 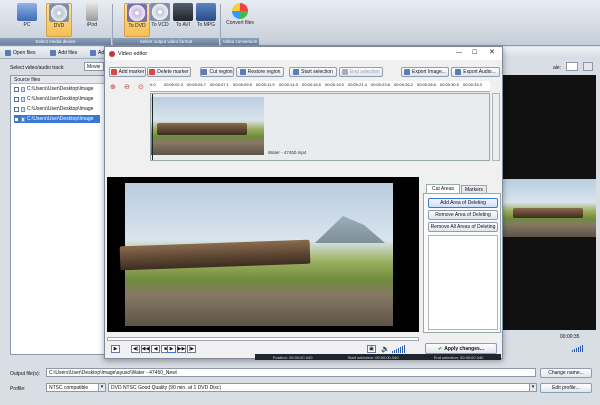 I want to click on playhead, so click(x=152, y=127).